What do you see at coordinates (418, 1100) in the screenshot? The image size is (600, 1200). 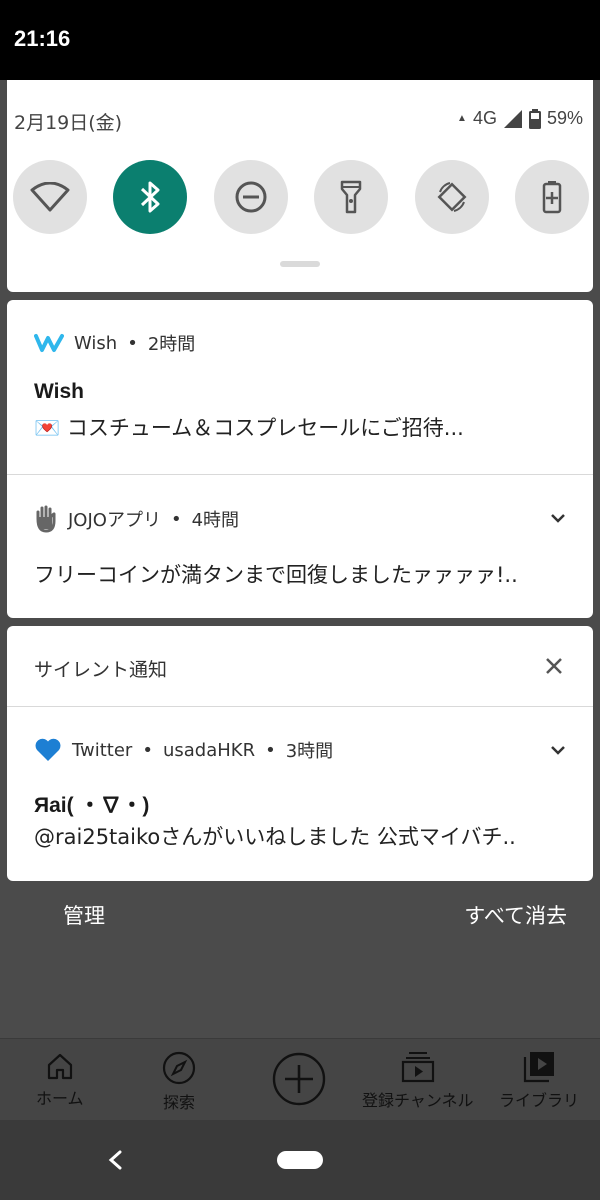 I see `nav-label: 登録チャンネル` at bounding box center [418, 1100].